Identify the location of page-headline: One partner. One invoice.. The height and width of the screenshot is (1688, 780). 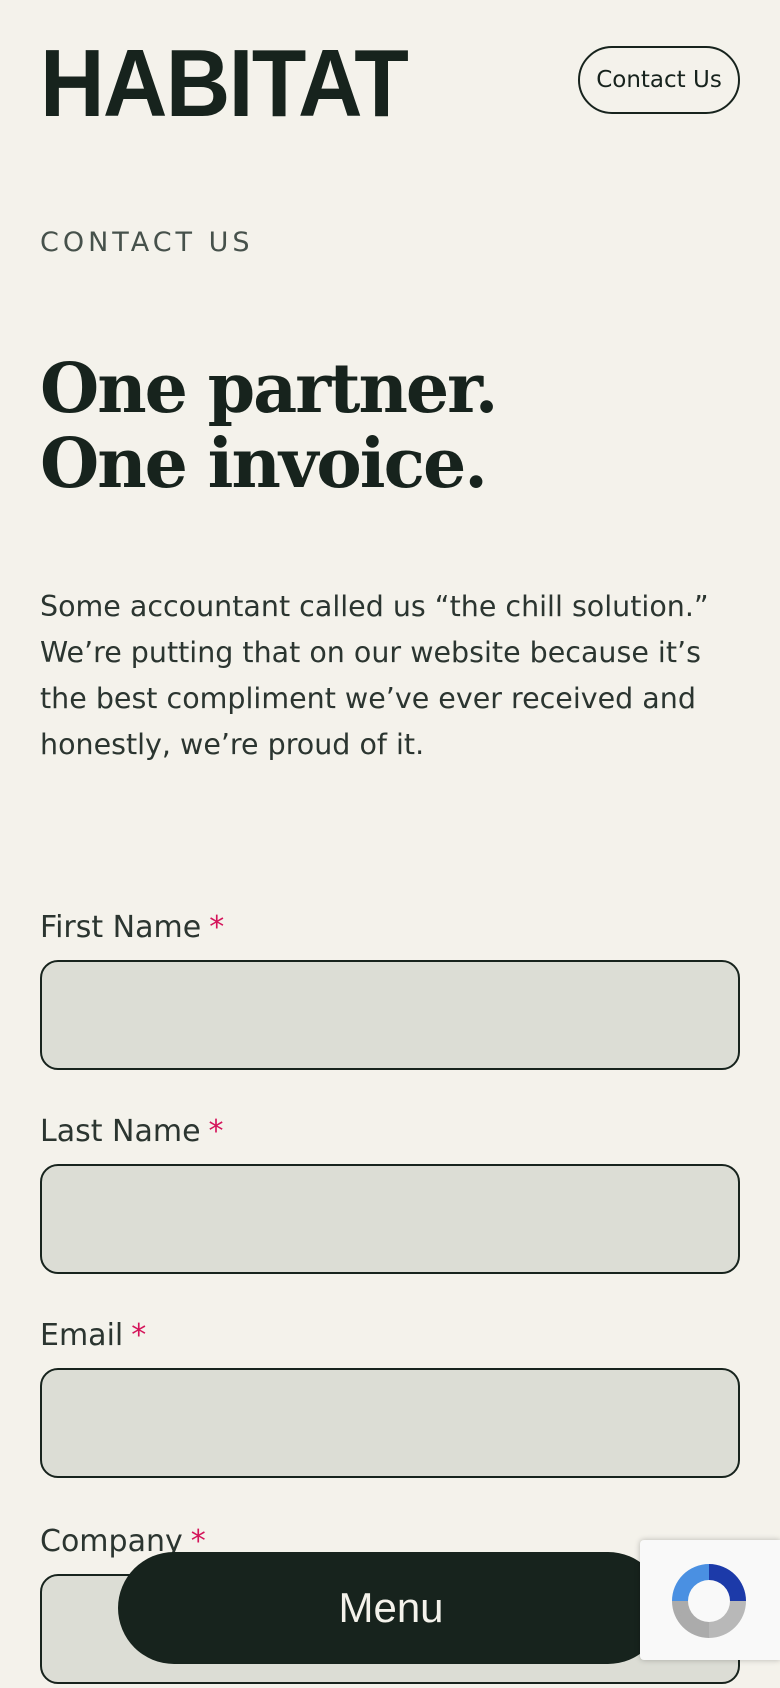
(269, 426).